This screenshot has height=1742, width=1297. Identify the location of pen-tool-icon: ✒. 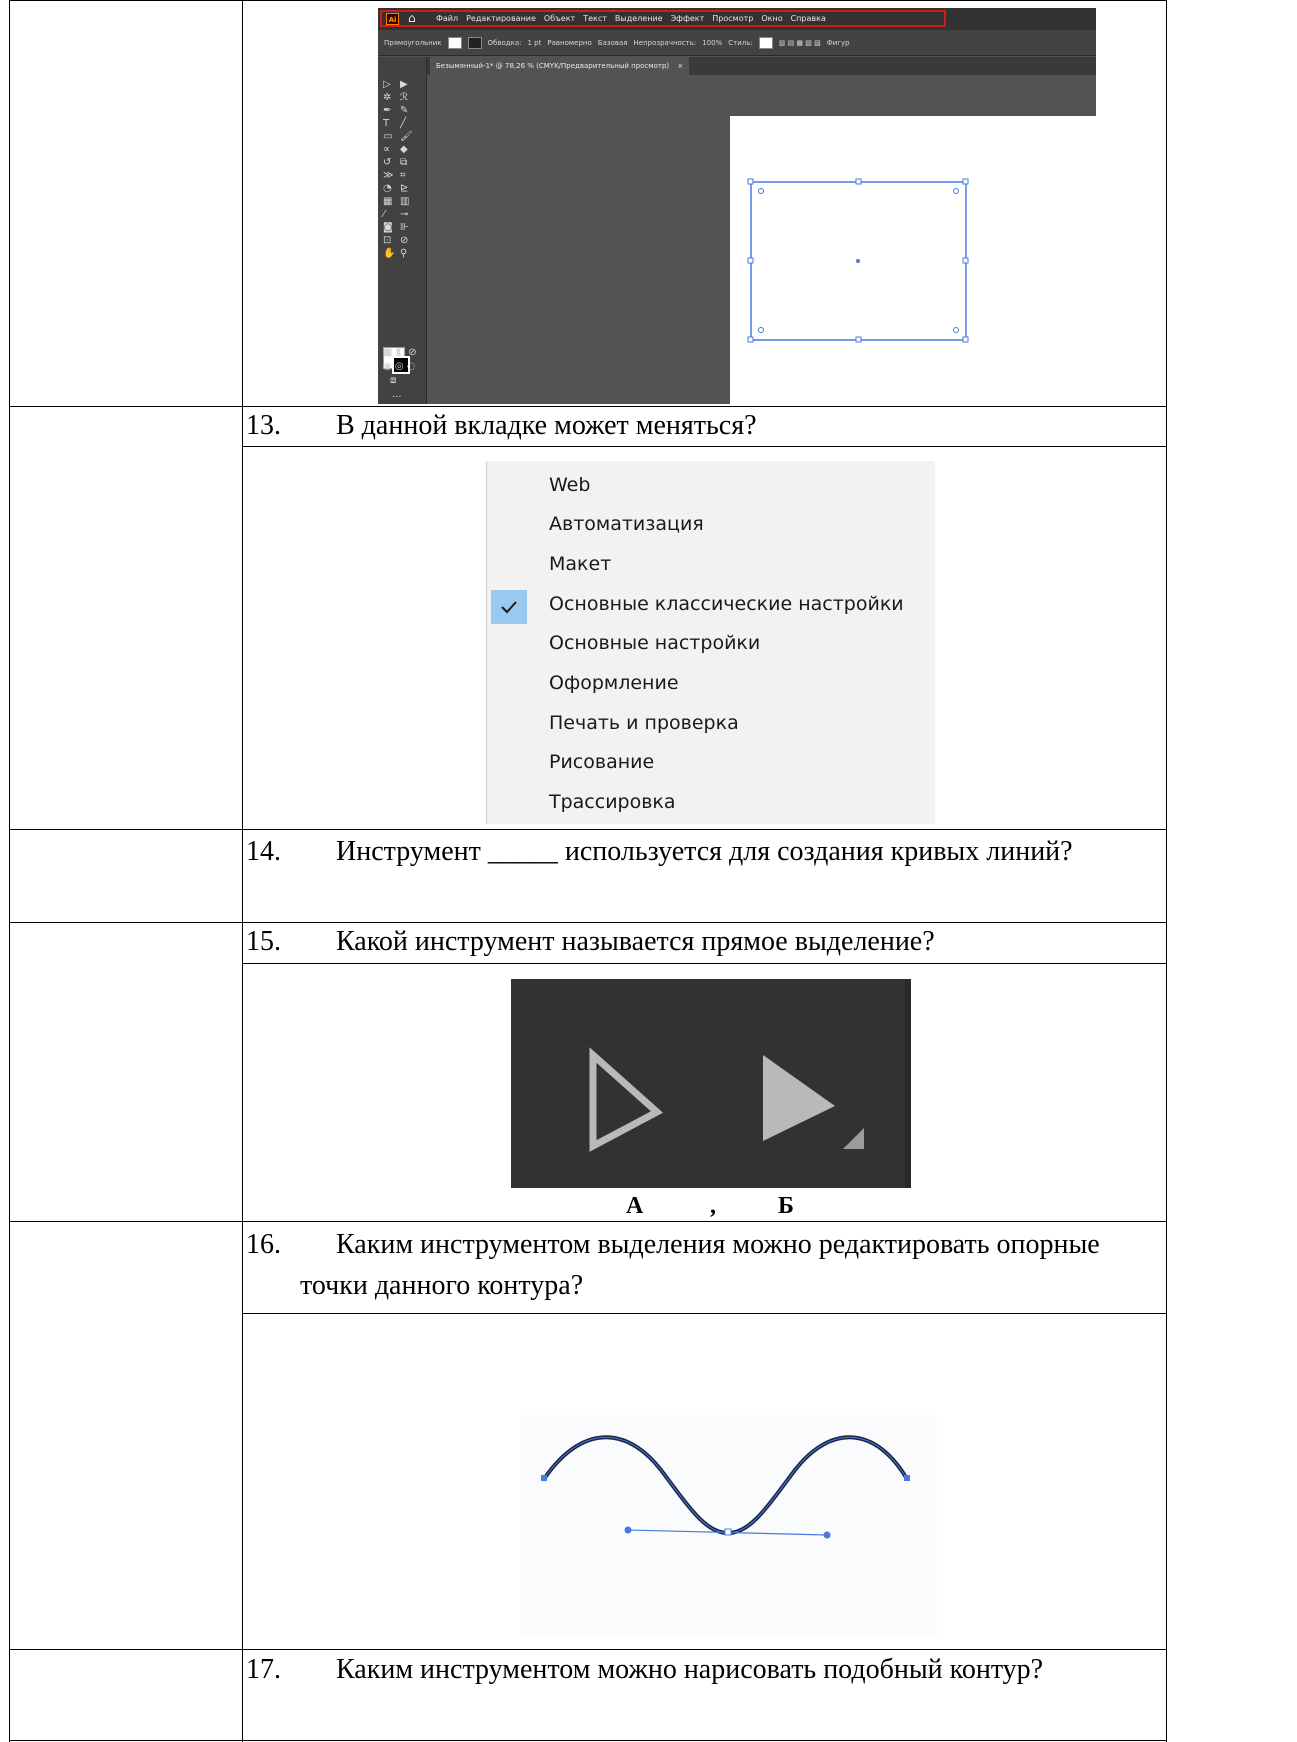
(387, 111).